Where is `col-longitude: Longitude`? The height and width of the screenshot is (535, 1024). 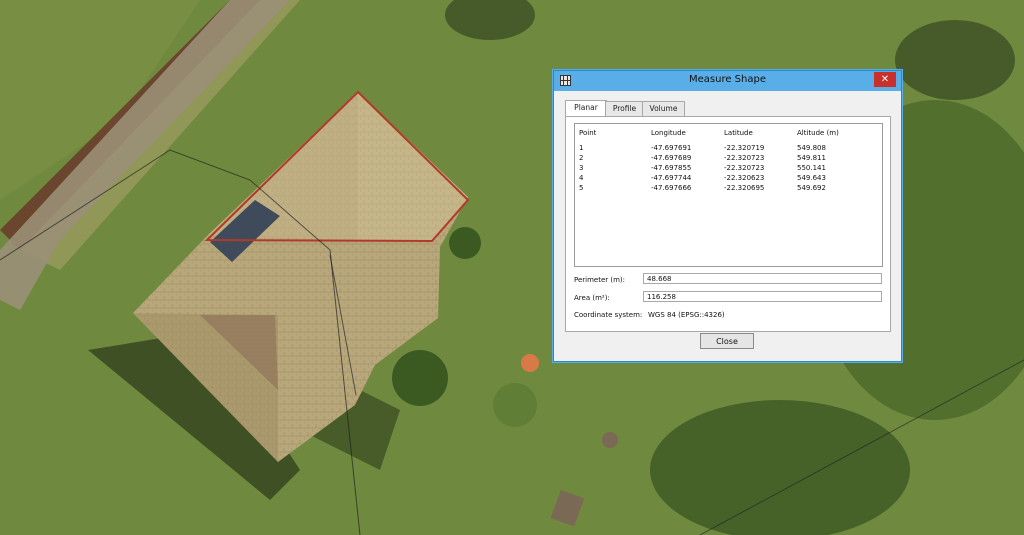
col-longitude: Longitude is located at coordinates (668, 133).